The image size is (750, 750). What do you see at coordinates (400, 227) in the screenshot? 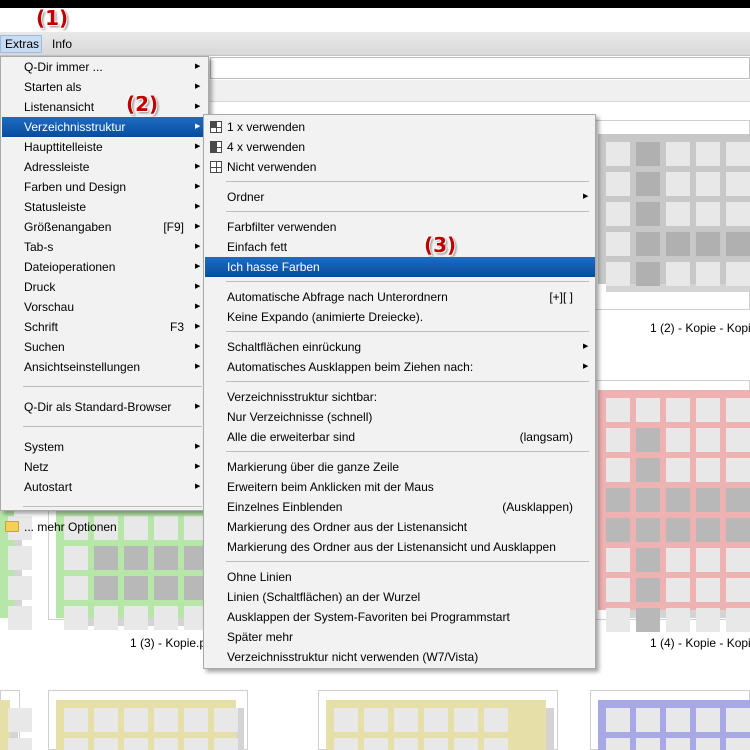
I see `menu-item-farbfilter-verwenden: Farbfilter verwenden` at bounding box center [400, 227].